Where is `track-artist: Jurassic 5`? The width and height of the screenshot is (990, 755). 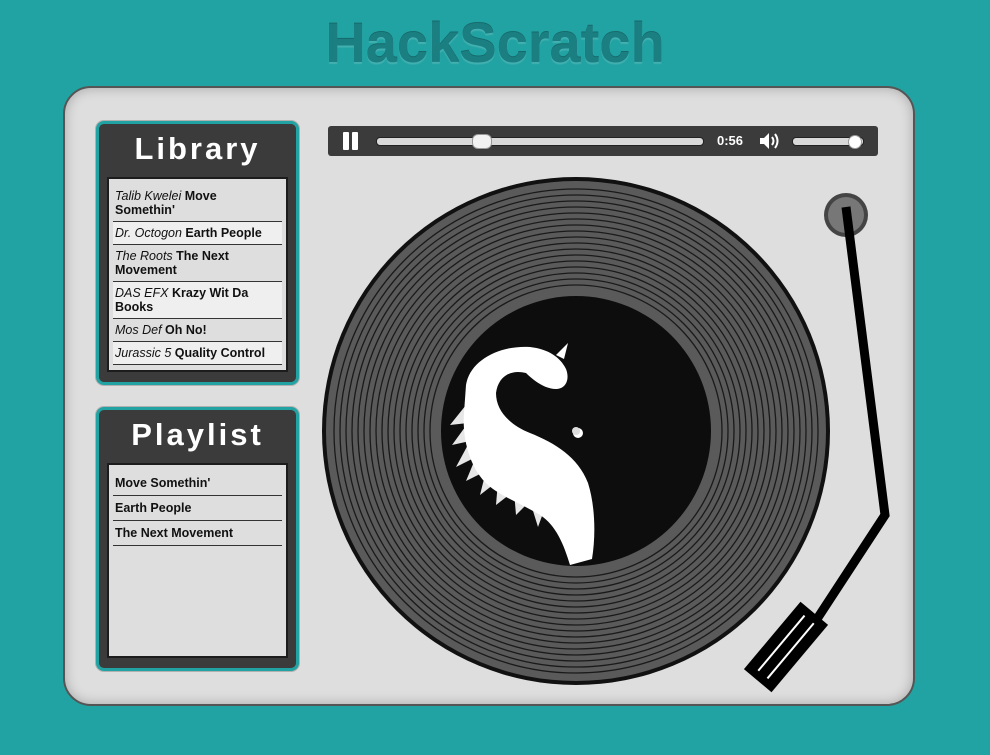
track-artist: Jurassic 5 is located at coordinates (143, 353).